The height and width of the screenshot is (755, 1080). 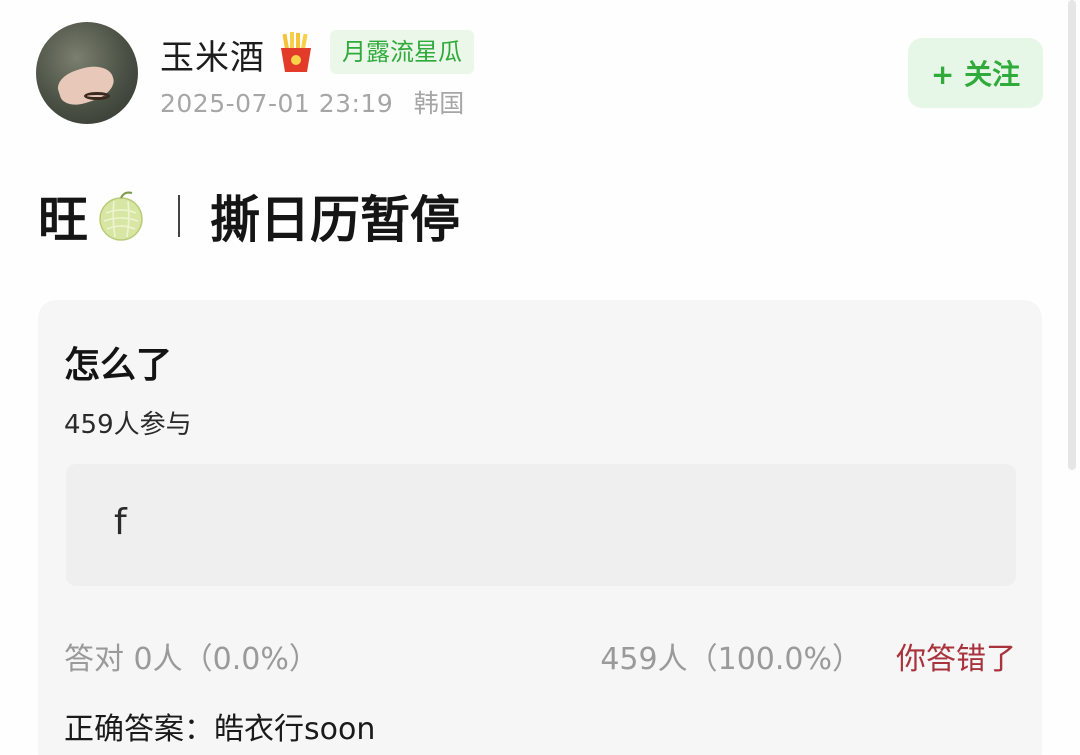 What do you see at coordinates (97, 96) in the screenshot?
I see `avatar-ring-image` at bounding box center [97, 96].